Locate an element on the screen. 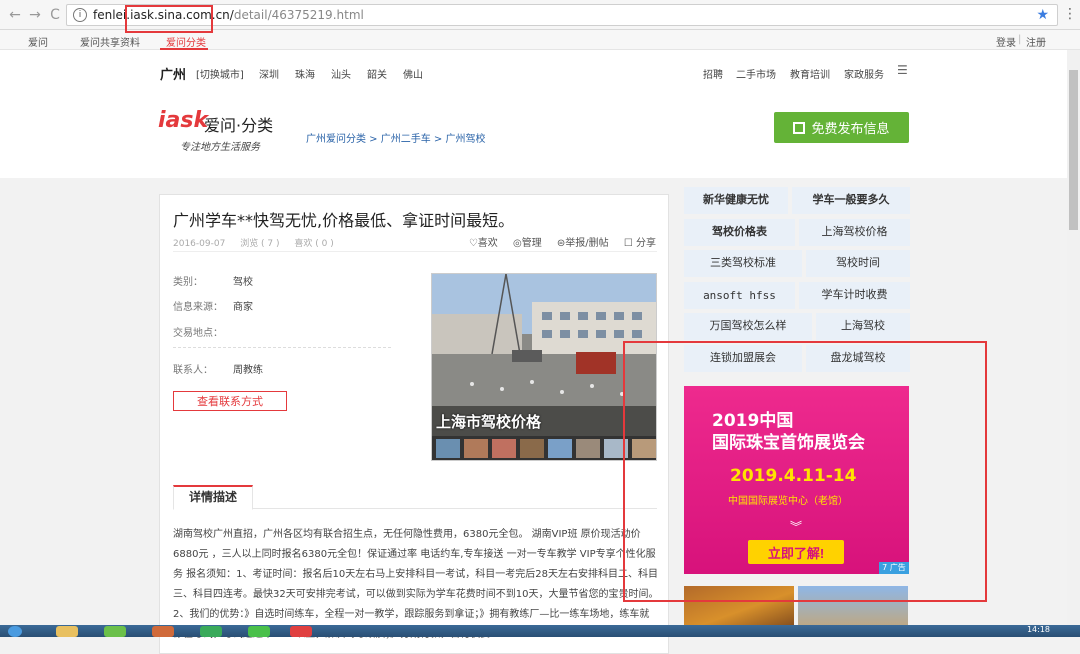 This screenshot has height=654, width=1080. view-contact-button: 查看联系方式 is located at coordinates (230, 401).